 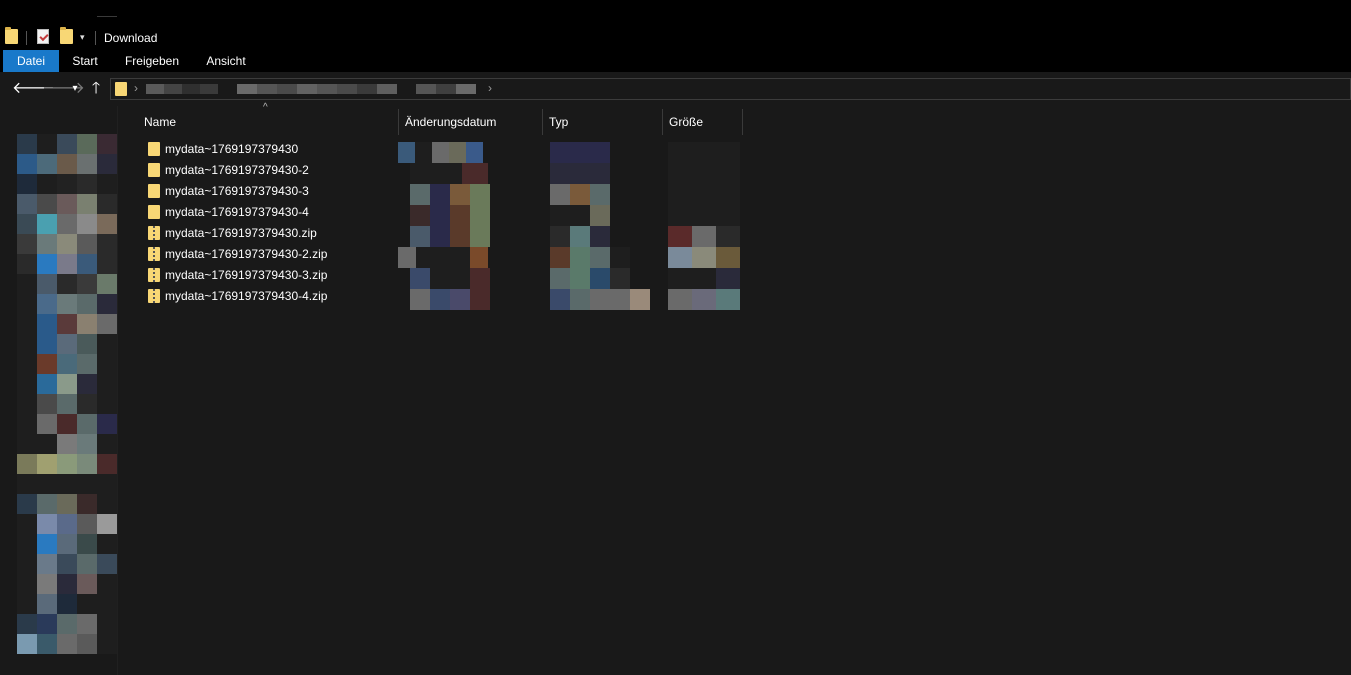 What do you see at coordinates (226, 61) in the screenshot?
I see `tab-ansicht: Ansicht` at bounding box center [226, 61].